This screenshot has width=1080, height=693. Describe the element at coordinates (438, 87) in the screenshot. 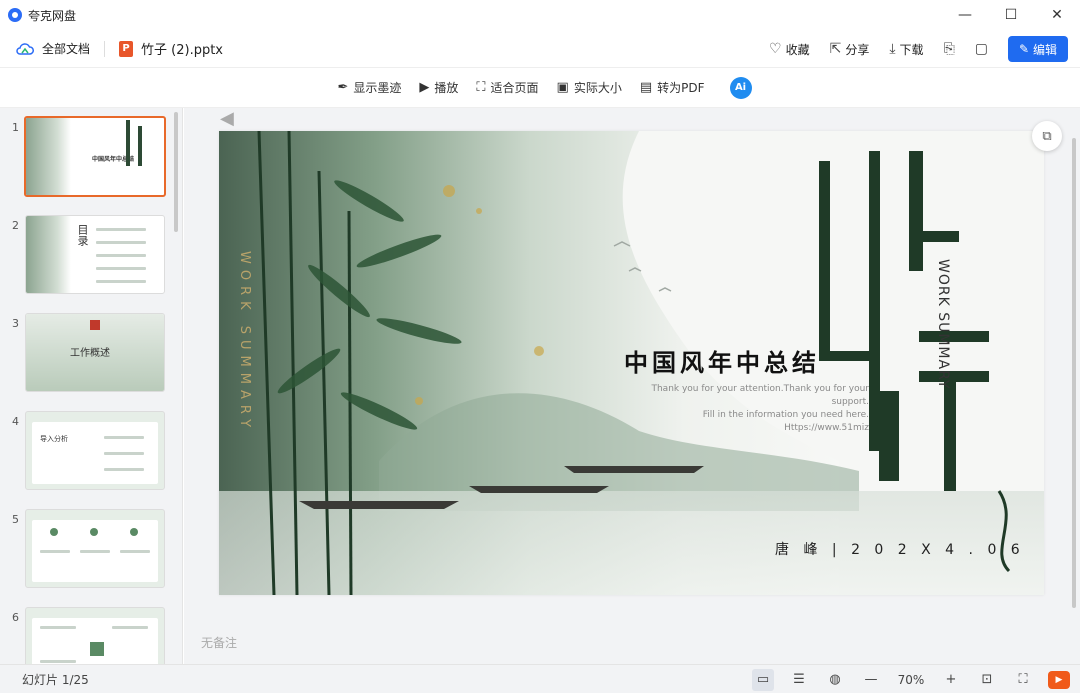

I see `play-button: ▶ 播放` at that location.